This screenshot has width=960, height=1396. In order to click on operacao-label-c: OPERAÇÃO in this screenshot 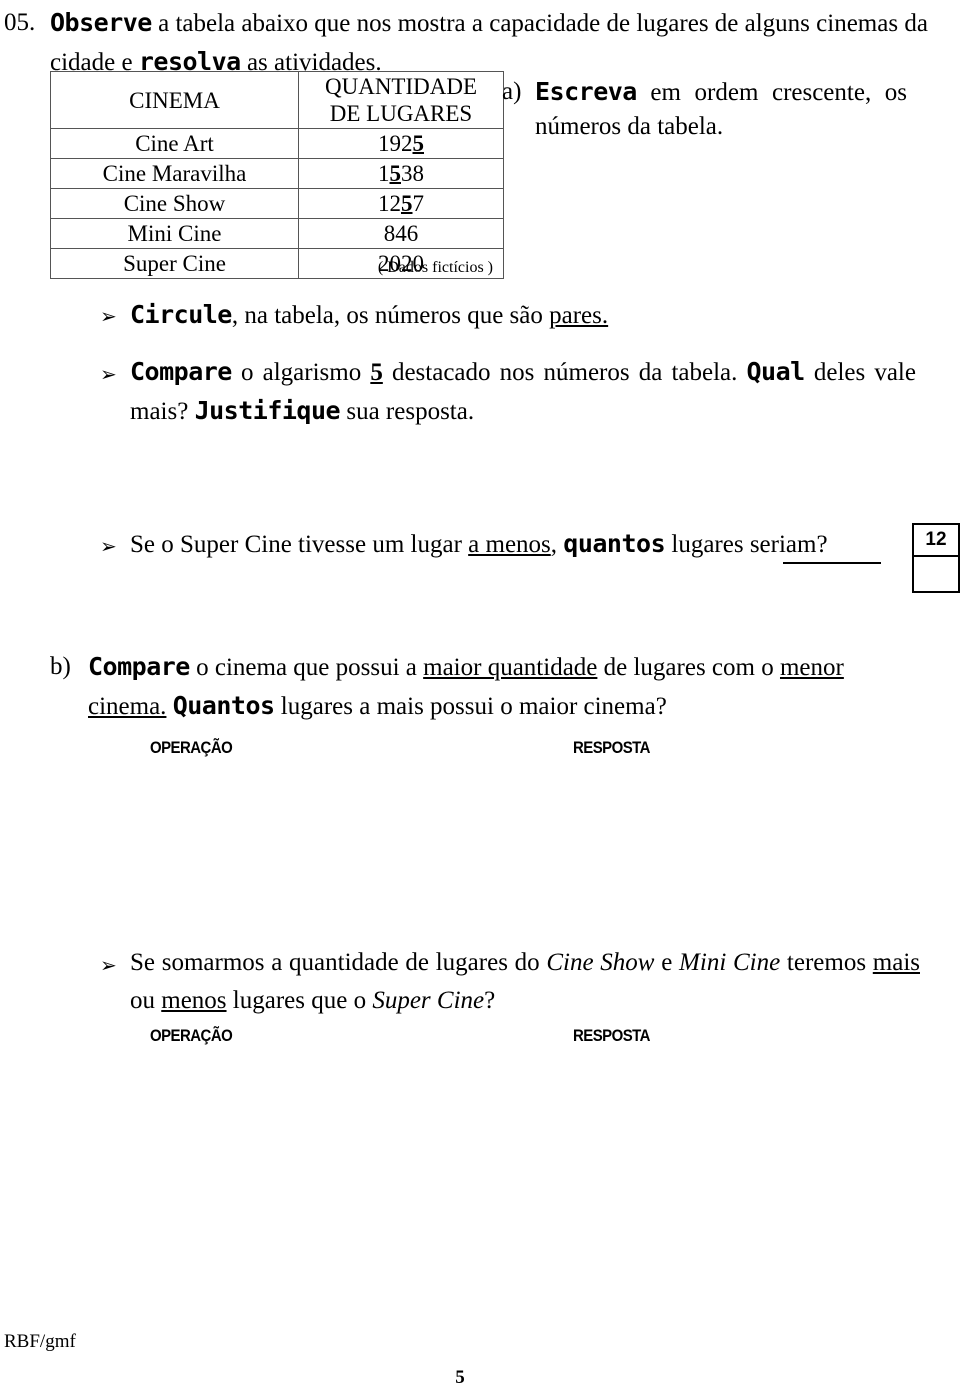, I will do `click(191, 1035)`.